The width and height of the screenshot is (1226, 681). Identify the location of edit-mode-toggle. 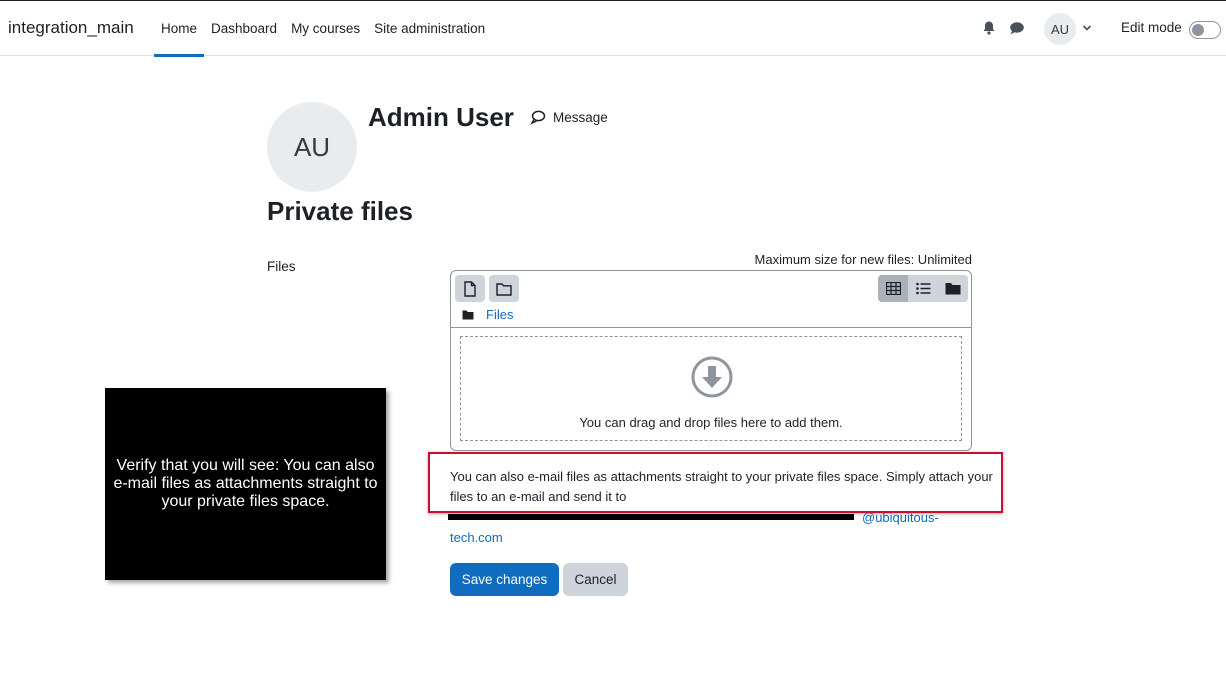
(1205, 30).